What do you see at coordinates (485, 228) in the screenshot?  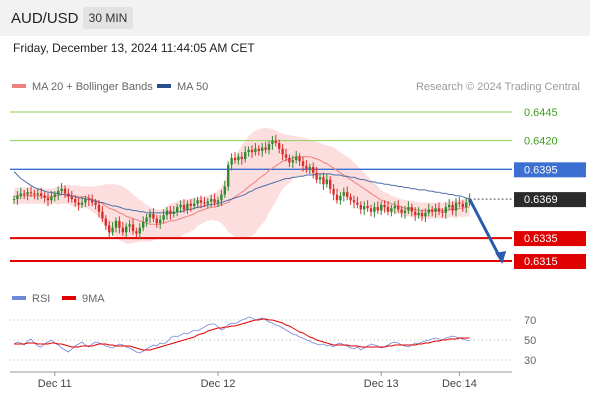 I see `forecast-arrow-shaft` at bounding box center [485, 228].